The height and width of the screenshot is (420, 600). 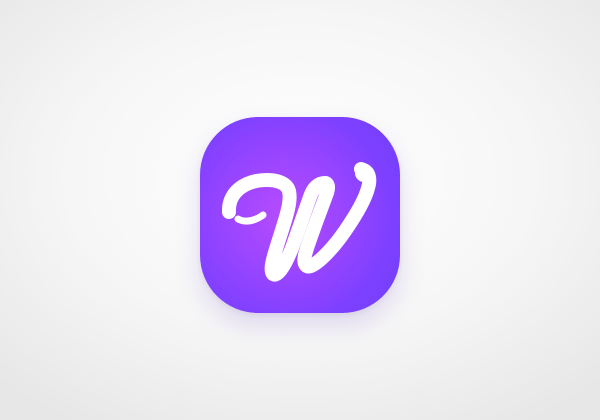 What do you see at coordinates (299, 222) in the screenshot?
I see `script-w-logo-icon` at bounding box center [299, 222].